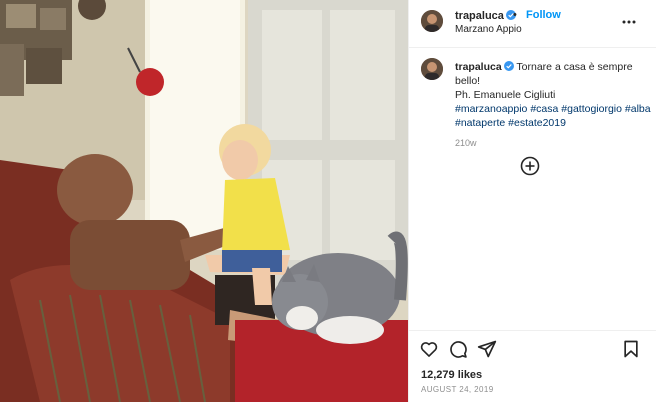  I want to click on header-username-wrap: trapaluca, so click(485, 16).